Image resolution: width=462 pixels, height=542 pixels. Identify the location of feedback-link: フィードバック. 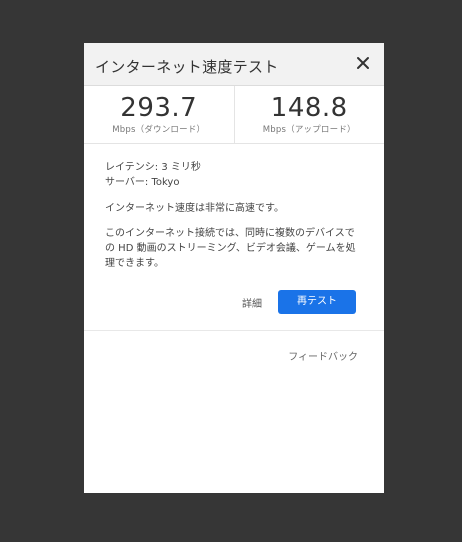
(323, 355).